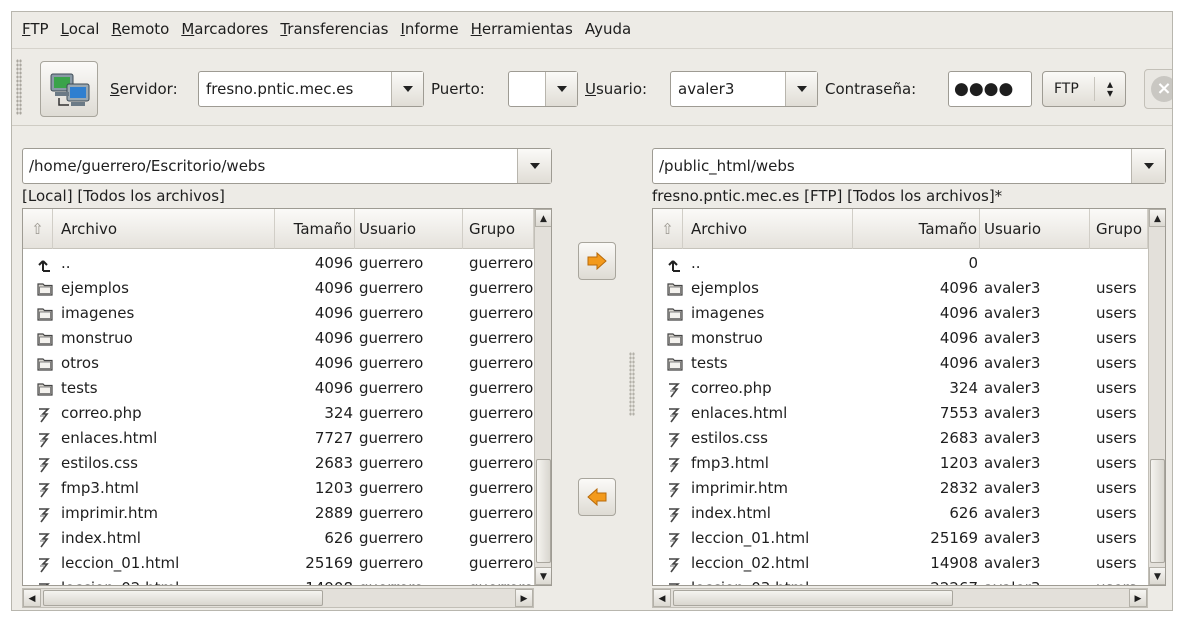 The width and height of the screenshot is (1186, 622). I want to click on server-input: fresno.pntic.mec.es, so click(295, 89).